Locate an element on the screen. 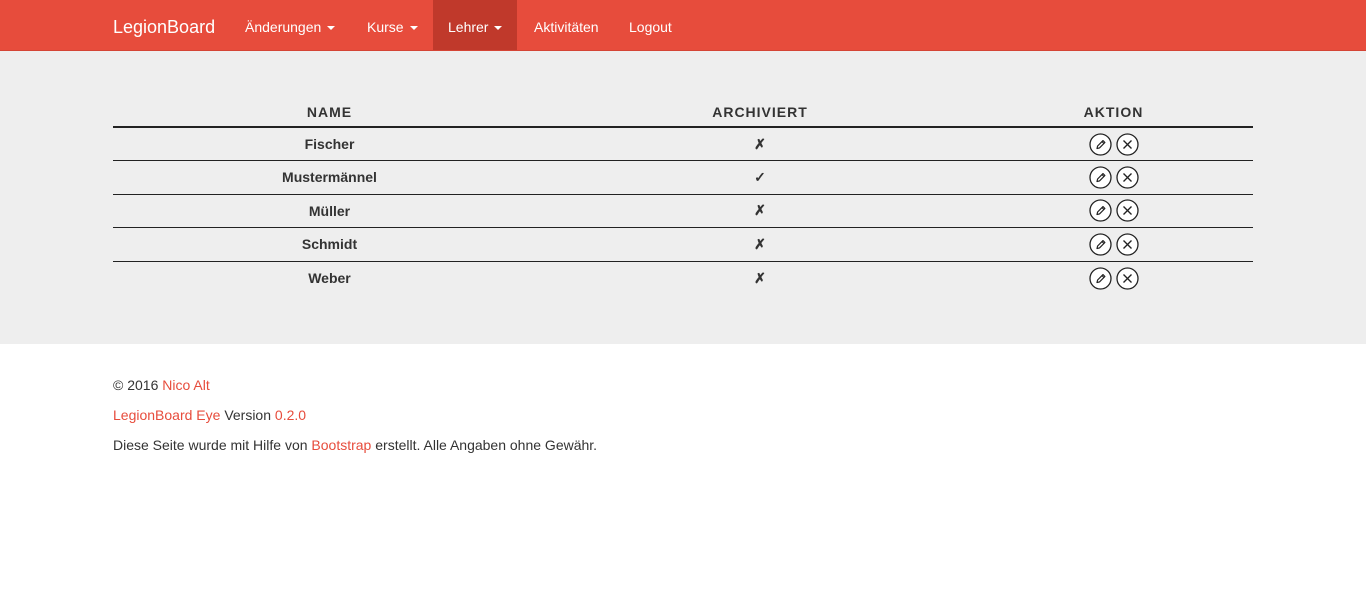 The width and height of the screenshot is (1366, 612). nav-item-label: Änderungen is located at coordinates (283, 27).